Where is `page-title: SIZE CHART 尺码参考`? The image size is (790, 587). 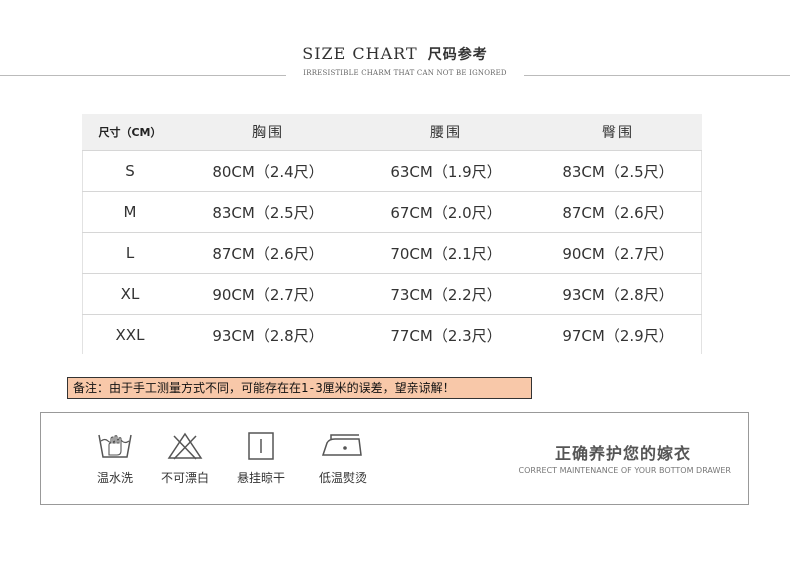 page-title: SIZE CHART 尺码参考 is located at coordinates (395, 54).